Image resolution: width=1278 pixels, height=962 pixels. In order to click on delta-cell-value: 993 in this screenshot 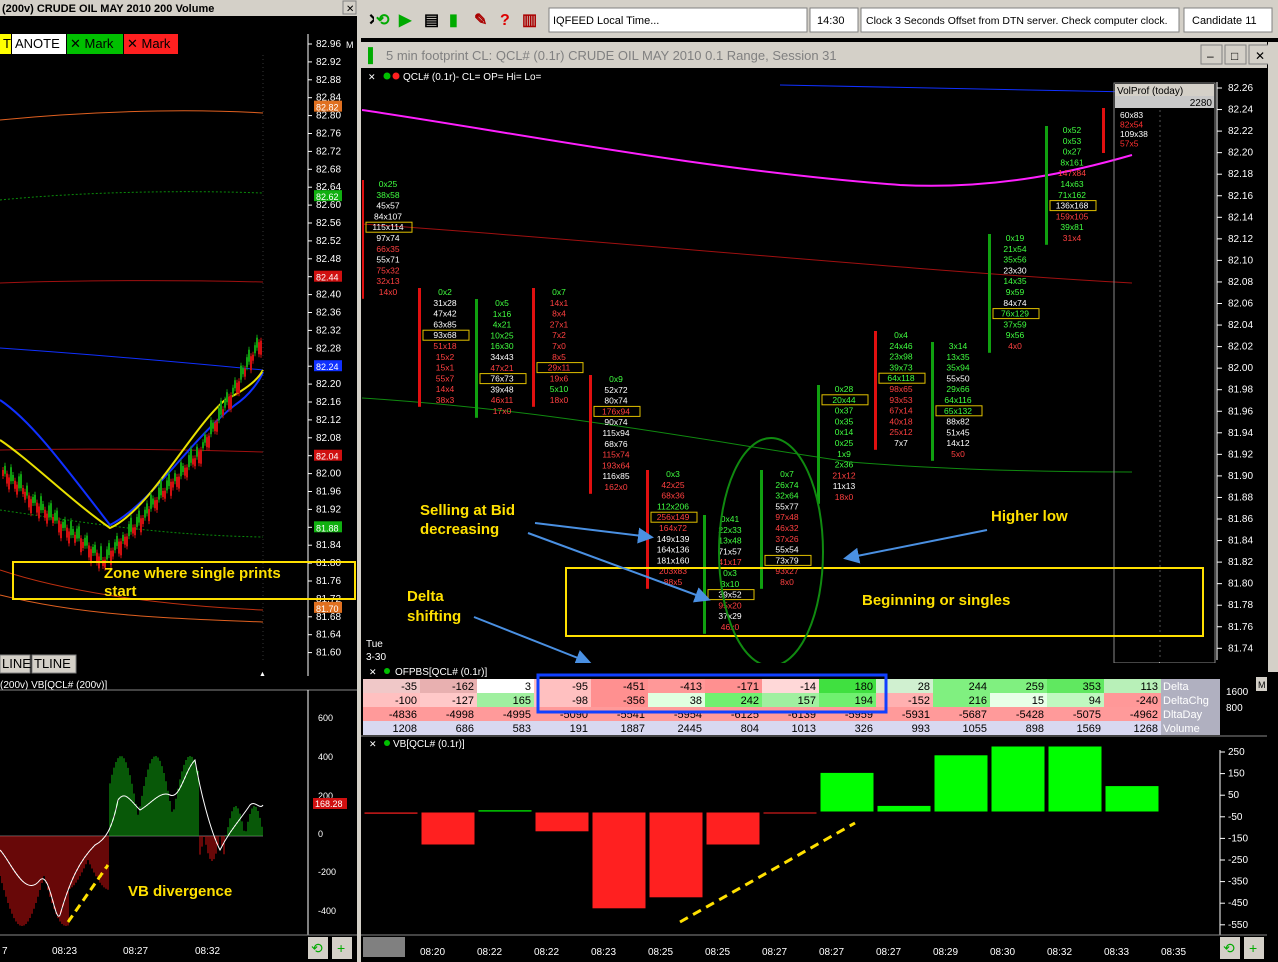, I will do `click(921, 729)`.